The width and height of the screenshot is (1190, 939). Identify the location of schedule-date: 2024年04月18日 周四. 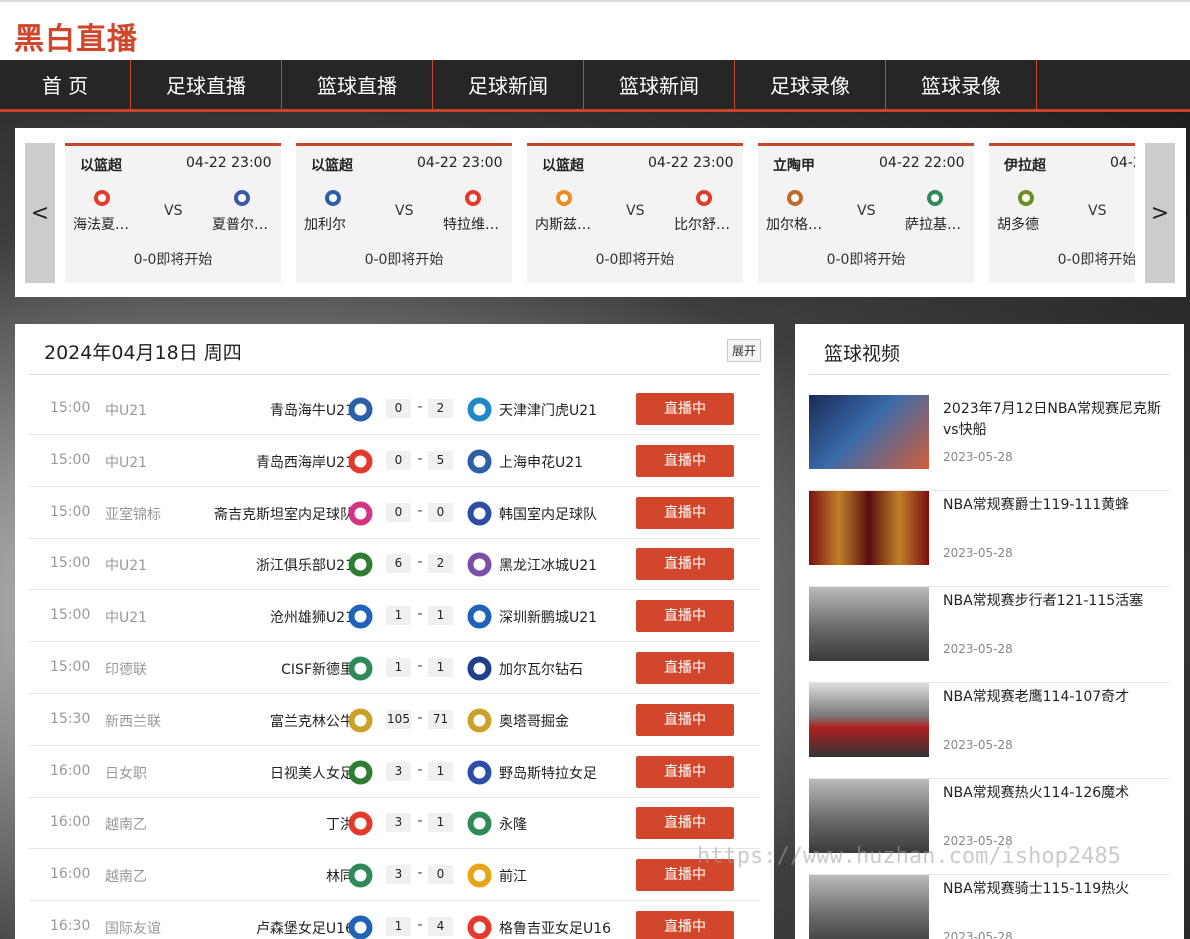
(143, 353).